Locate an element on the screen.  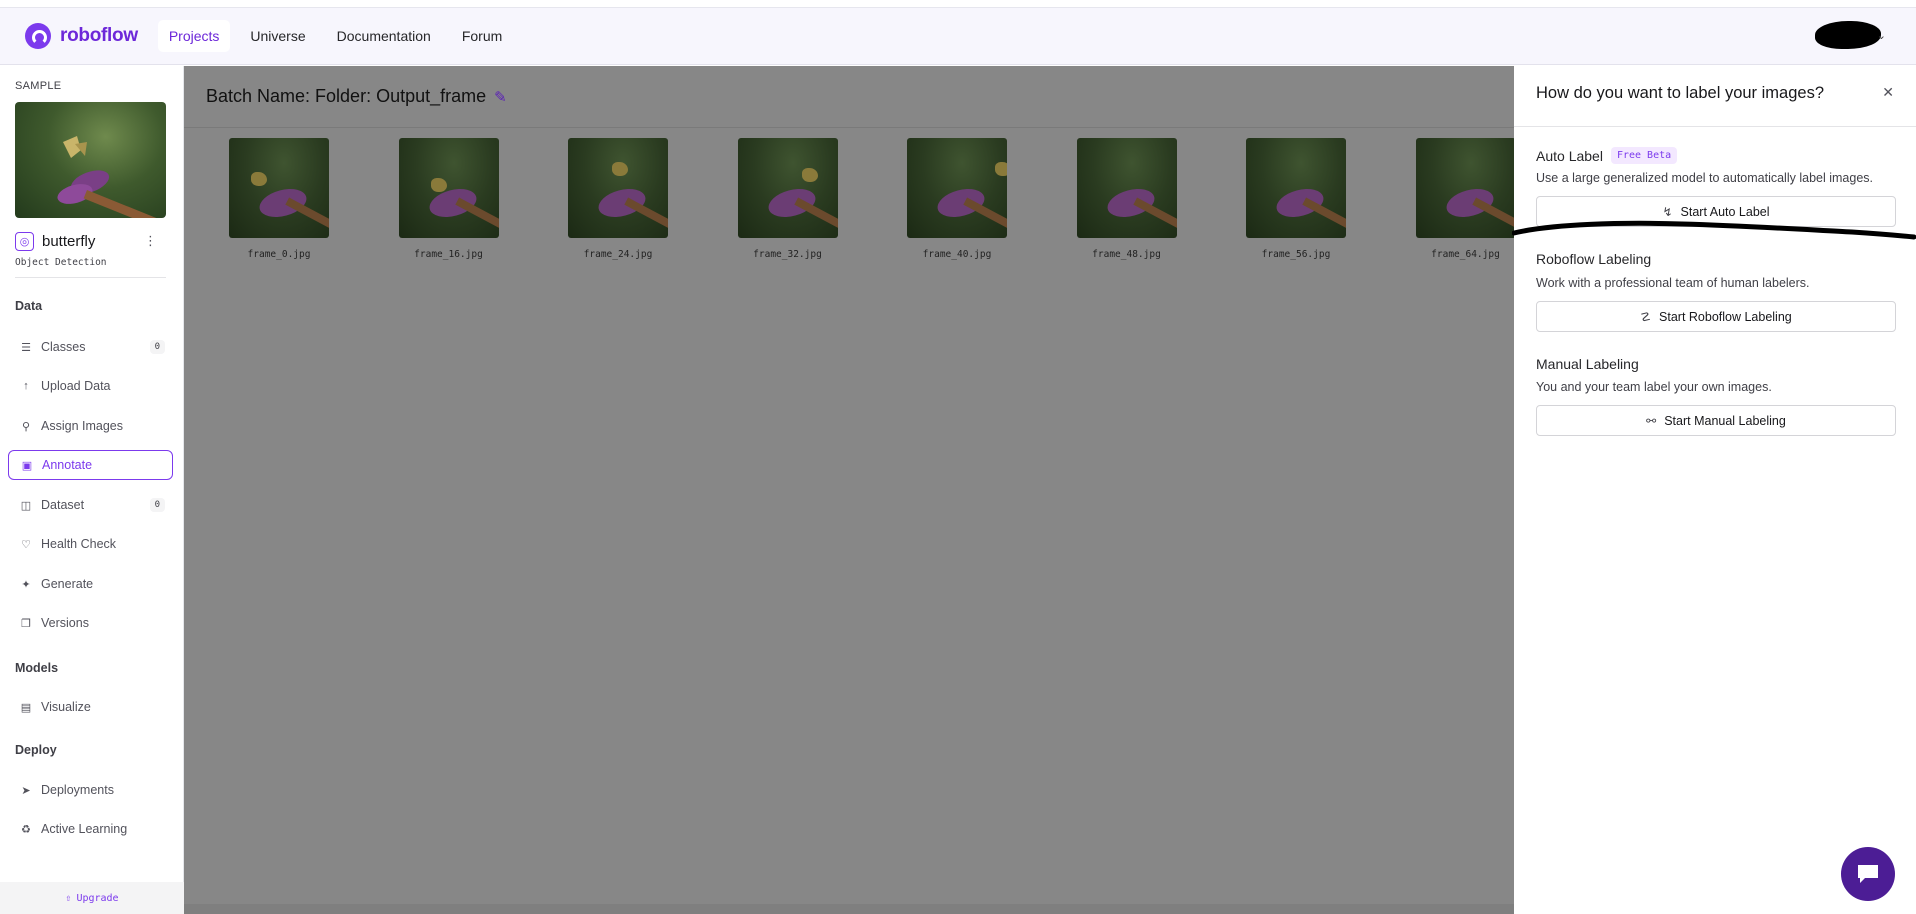
image-tile: frame_56.jpg is located at coordinates (1296, 199).